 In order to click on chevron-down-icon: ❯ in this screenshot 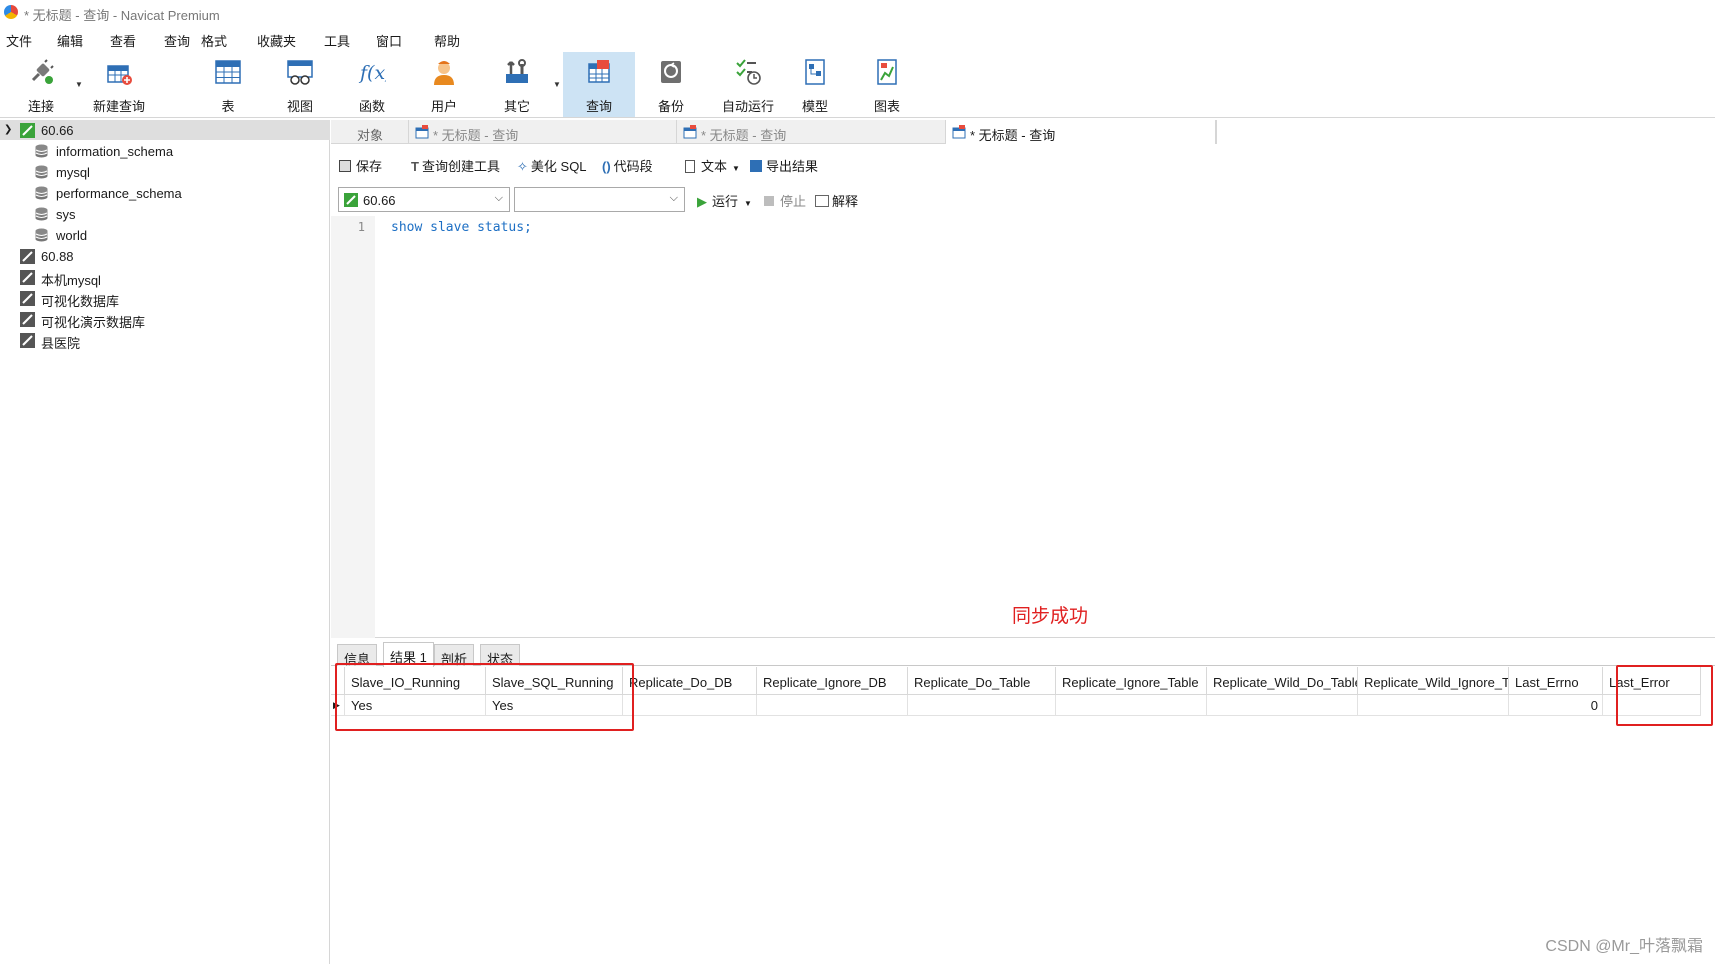, I will do `click(8, 129)`.